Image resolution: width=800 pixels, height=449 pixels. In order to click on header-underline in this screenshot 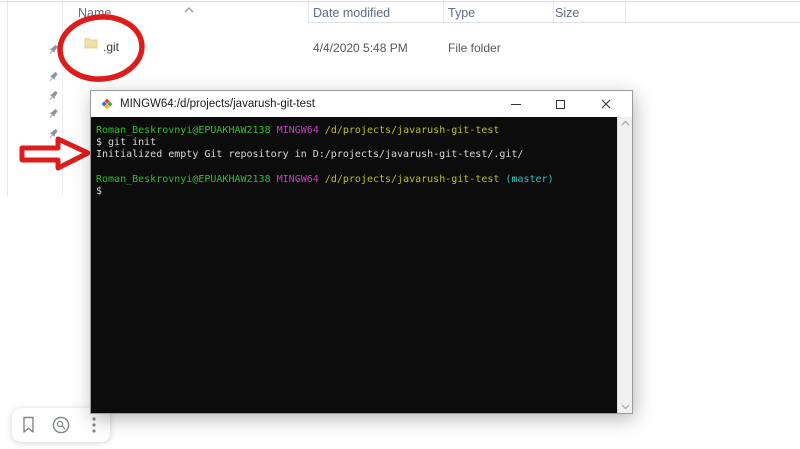, I will do `click(554, 22)`.